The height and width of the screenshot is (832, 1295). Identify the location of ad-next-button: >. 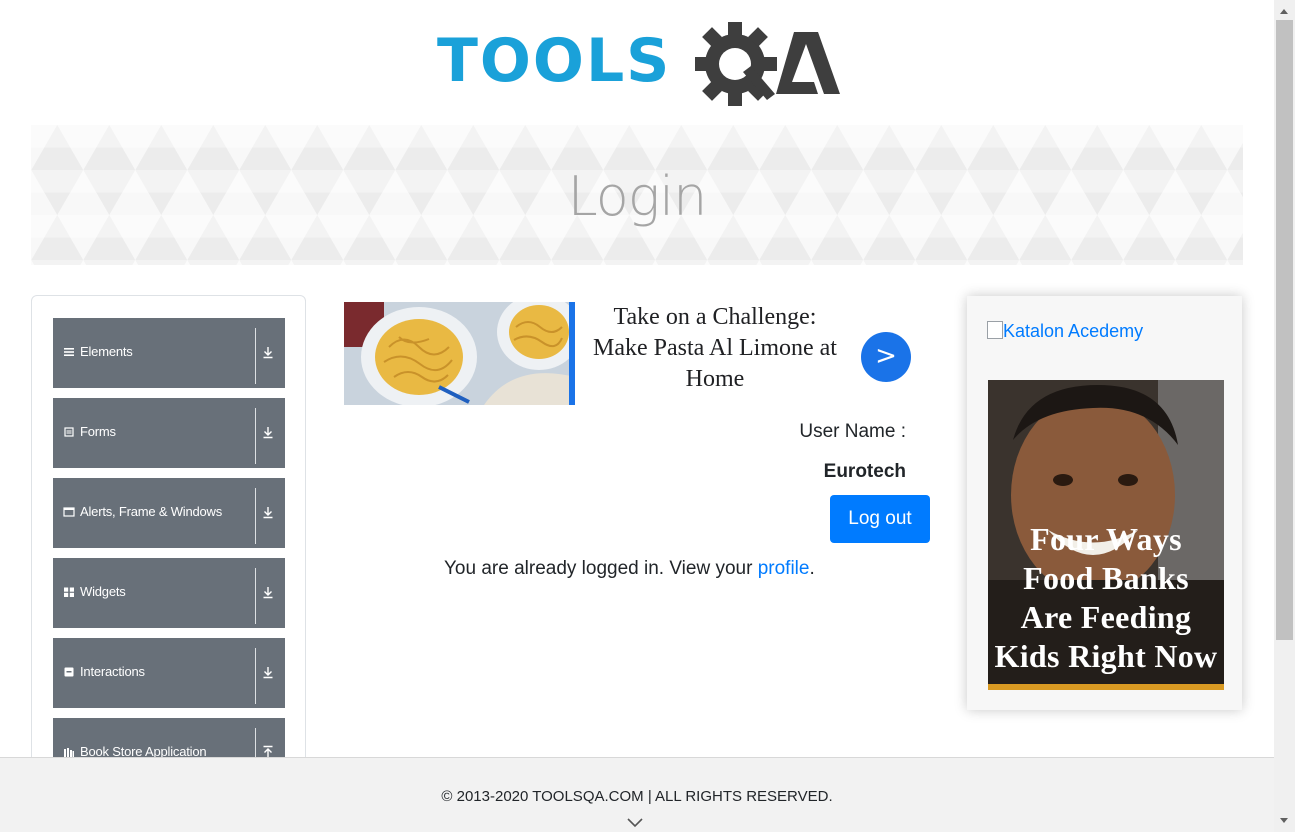
(886, 357).